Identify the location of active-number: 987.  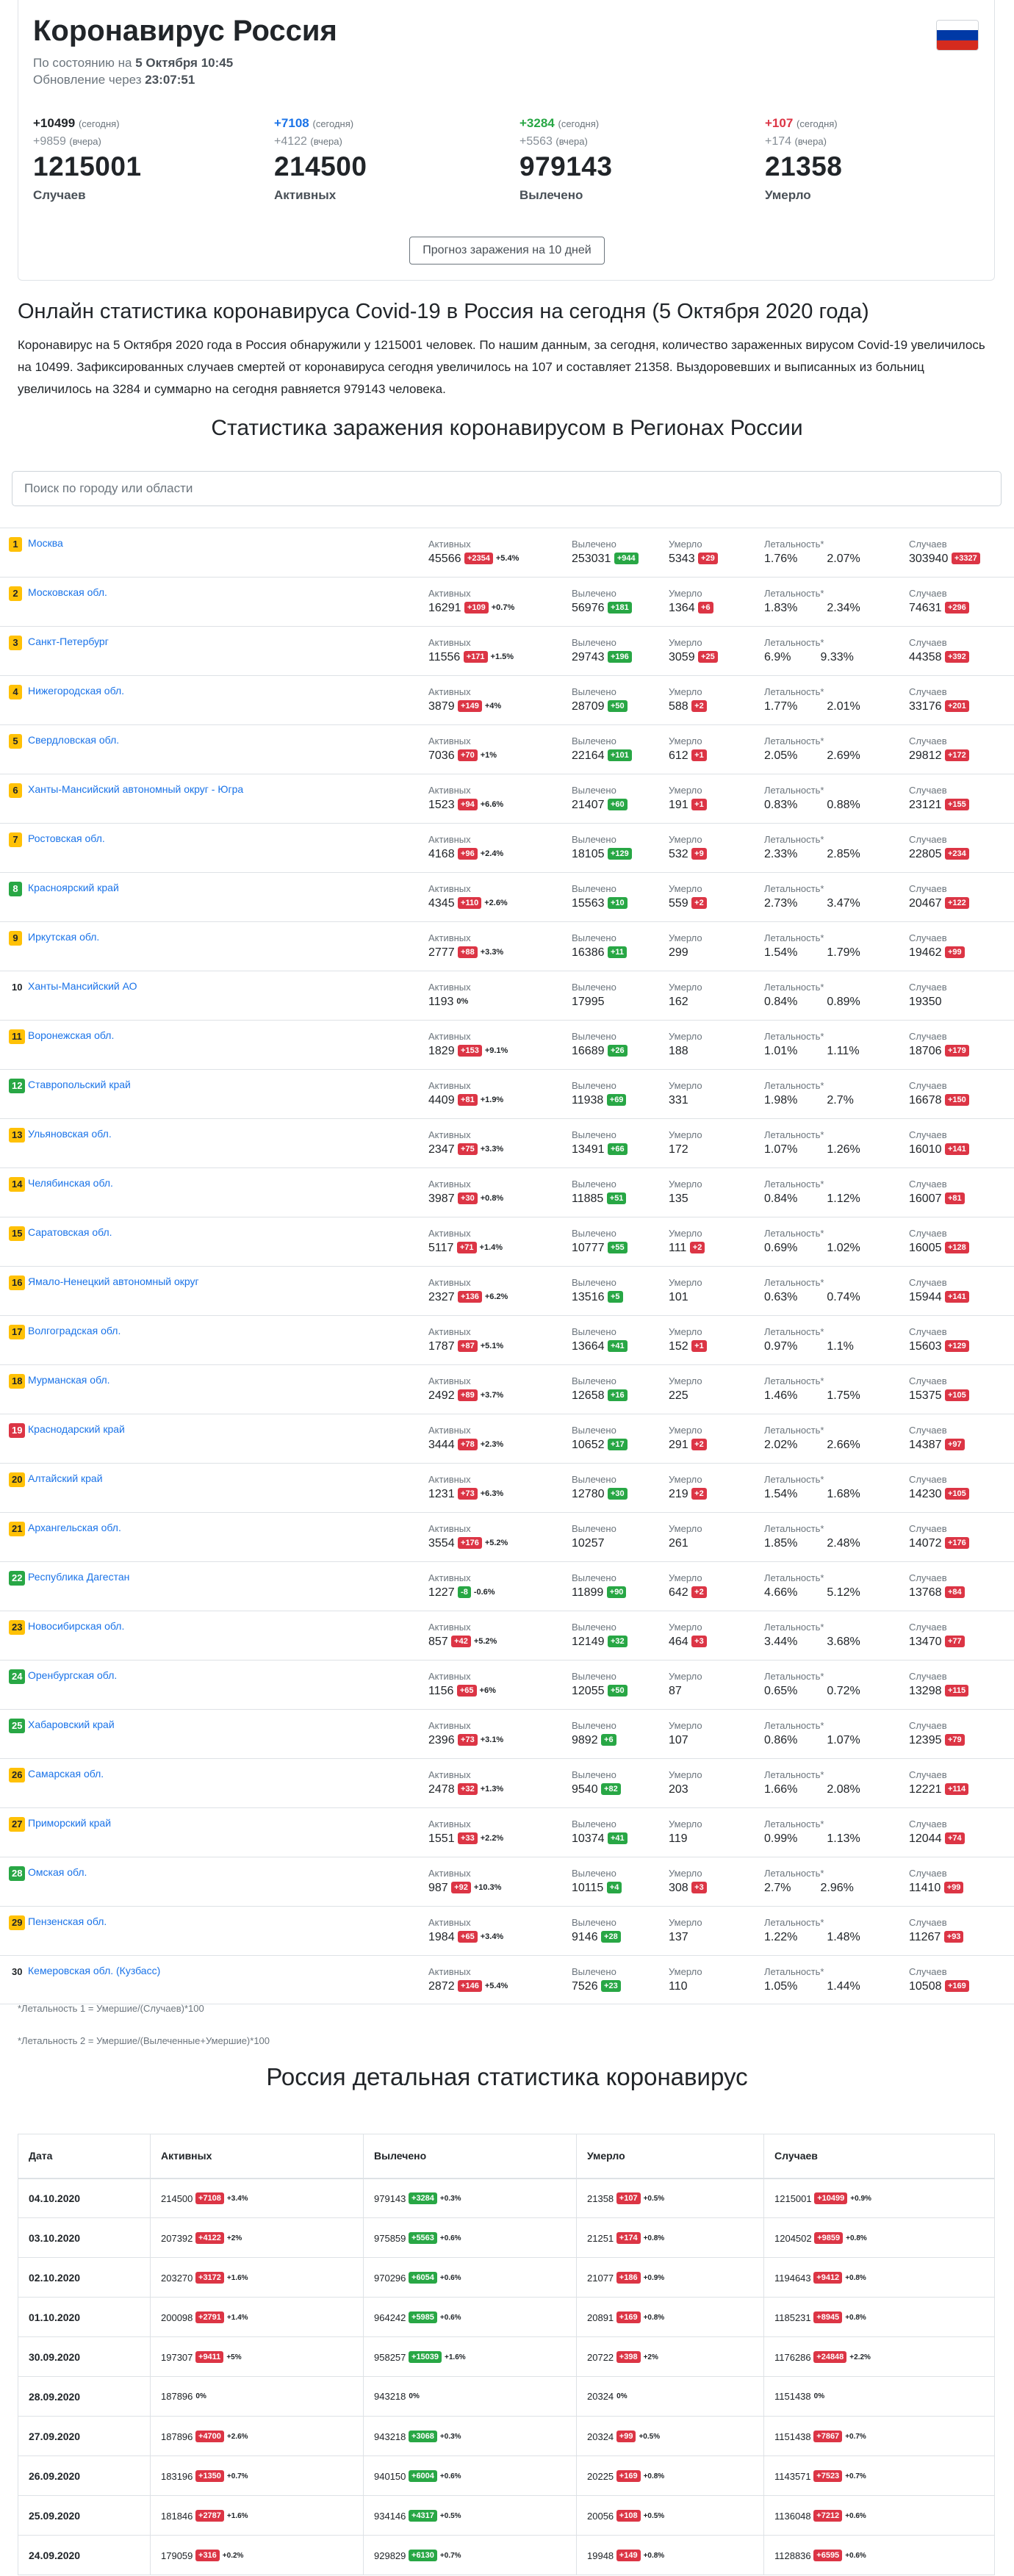
(438, 1888).